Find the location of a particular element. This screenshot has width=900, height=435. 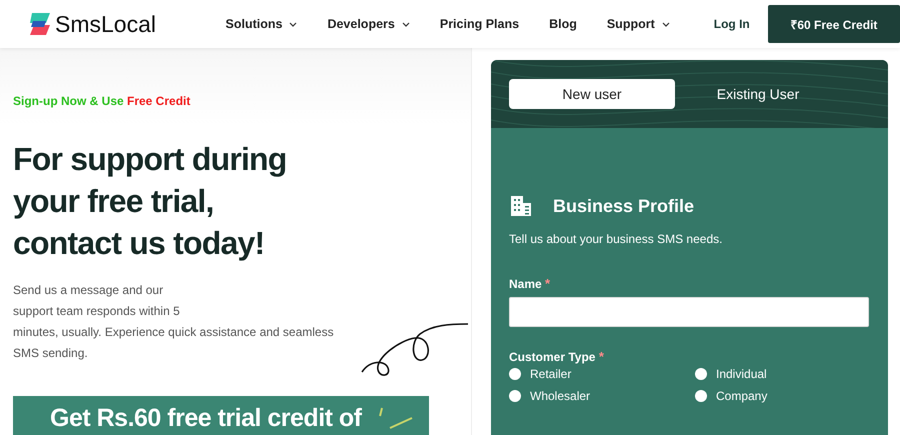

field-label: Customer Type is located at coordinates (552, 357).